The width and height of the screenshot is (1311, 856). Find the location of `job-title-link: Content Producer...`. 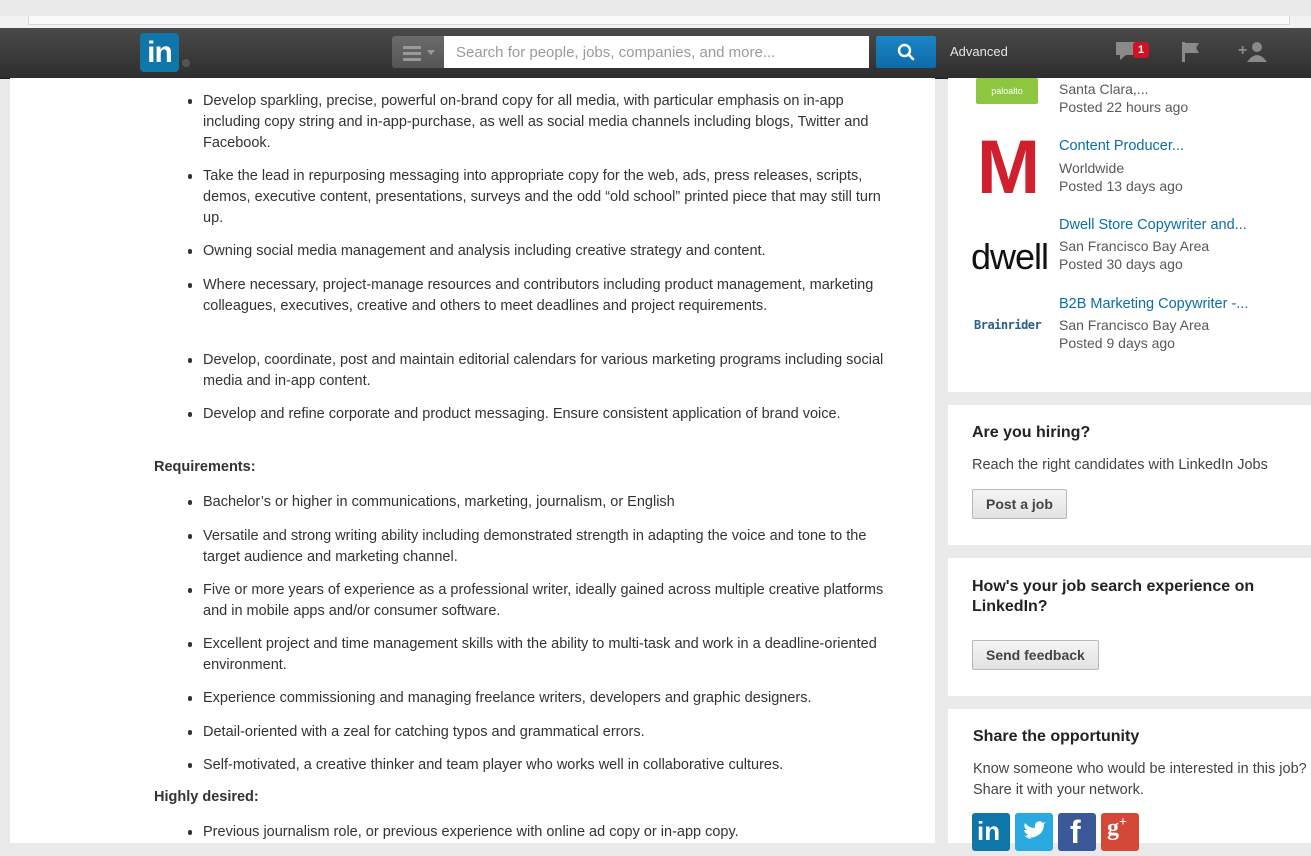

job-title-link: Content Producer... is located at coordinates (1121, 146).